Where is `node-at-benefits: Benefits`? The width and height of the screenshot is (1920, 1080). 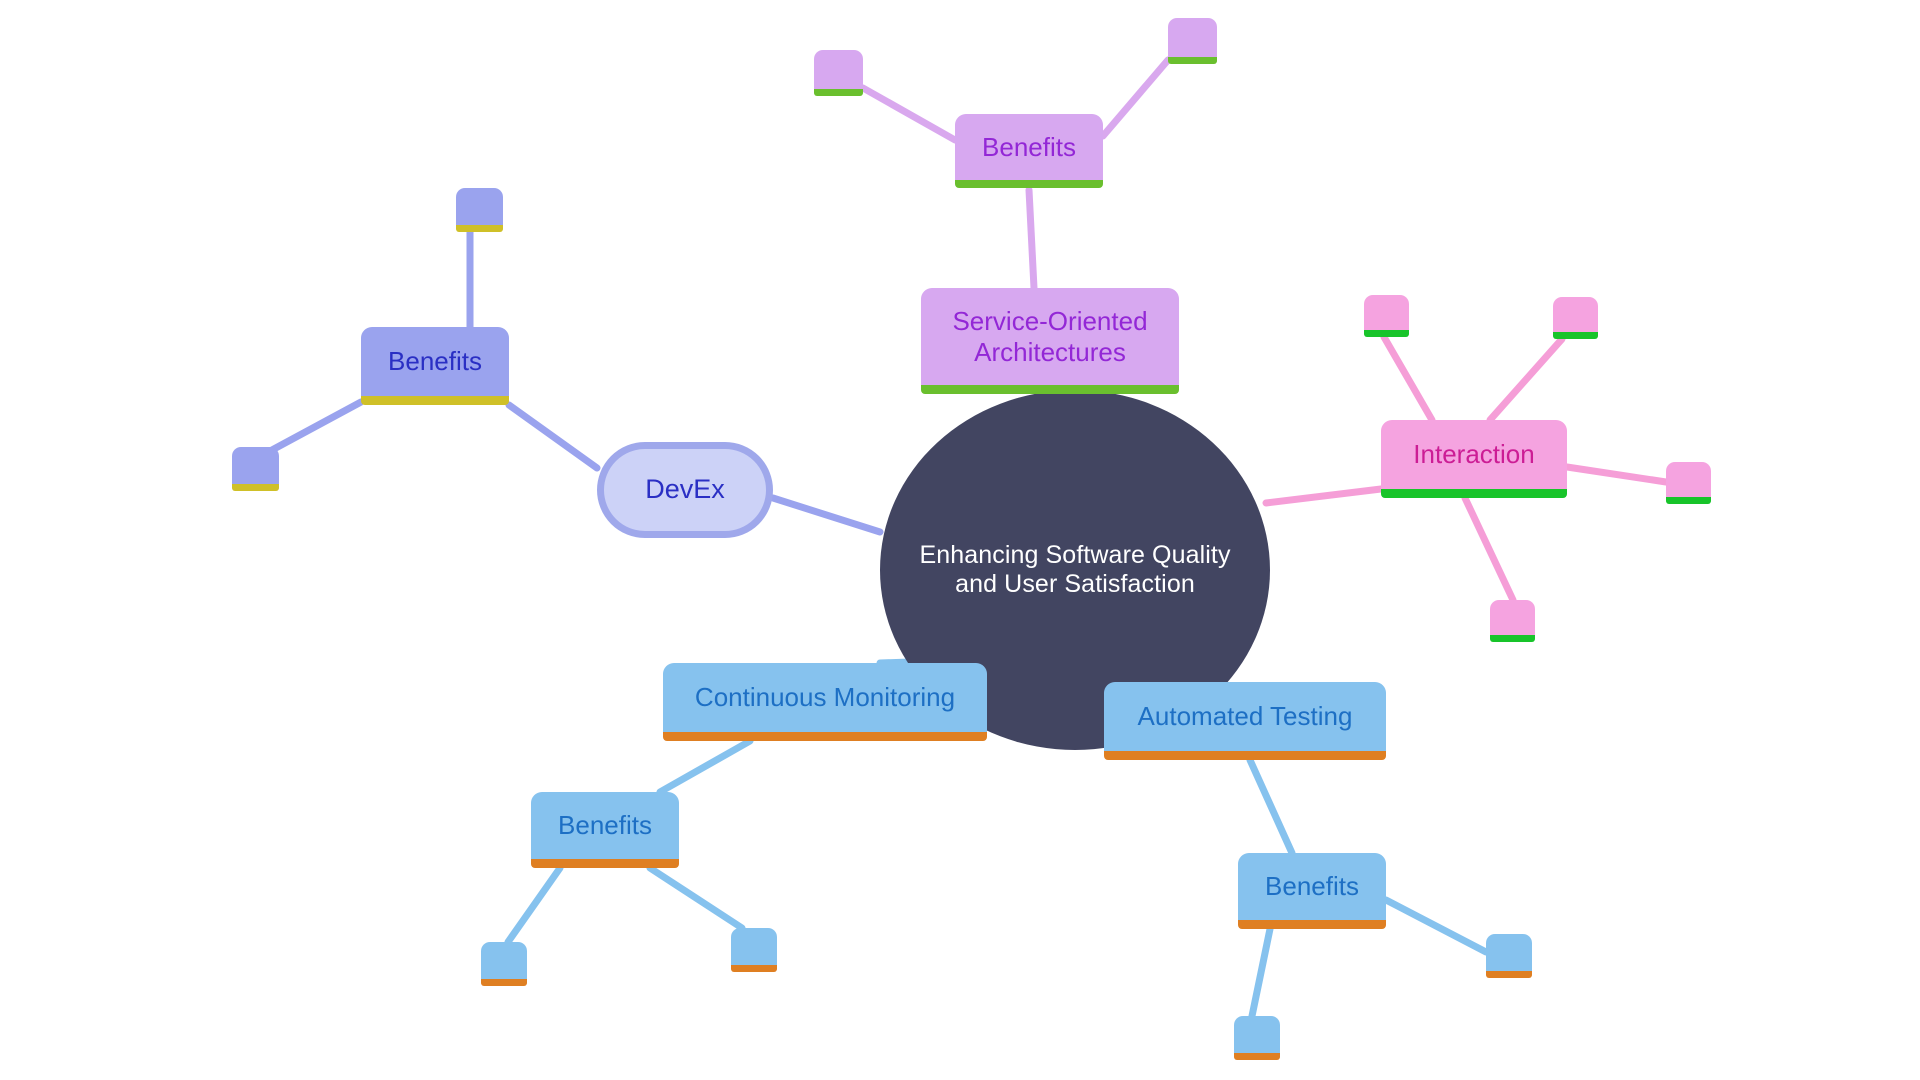
node-at-benefits: Benefits is located at coordinates (1312, 891).